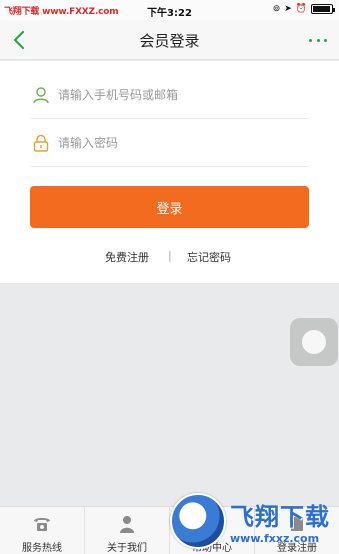 The height and width of the screenshot is (554, 339). What do you see at coordinates (276, 9) in the screenshot?
I see `lock-rotation-icon: ⊚` at bounding box center [276, 9].